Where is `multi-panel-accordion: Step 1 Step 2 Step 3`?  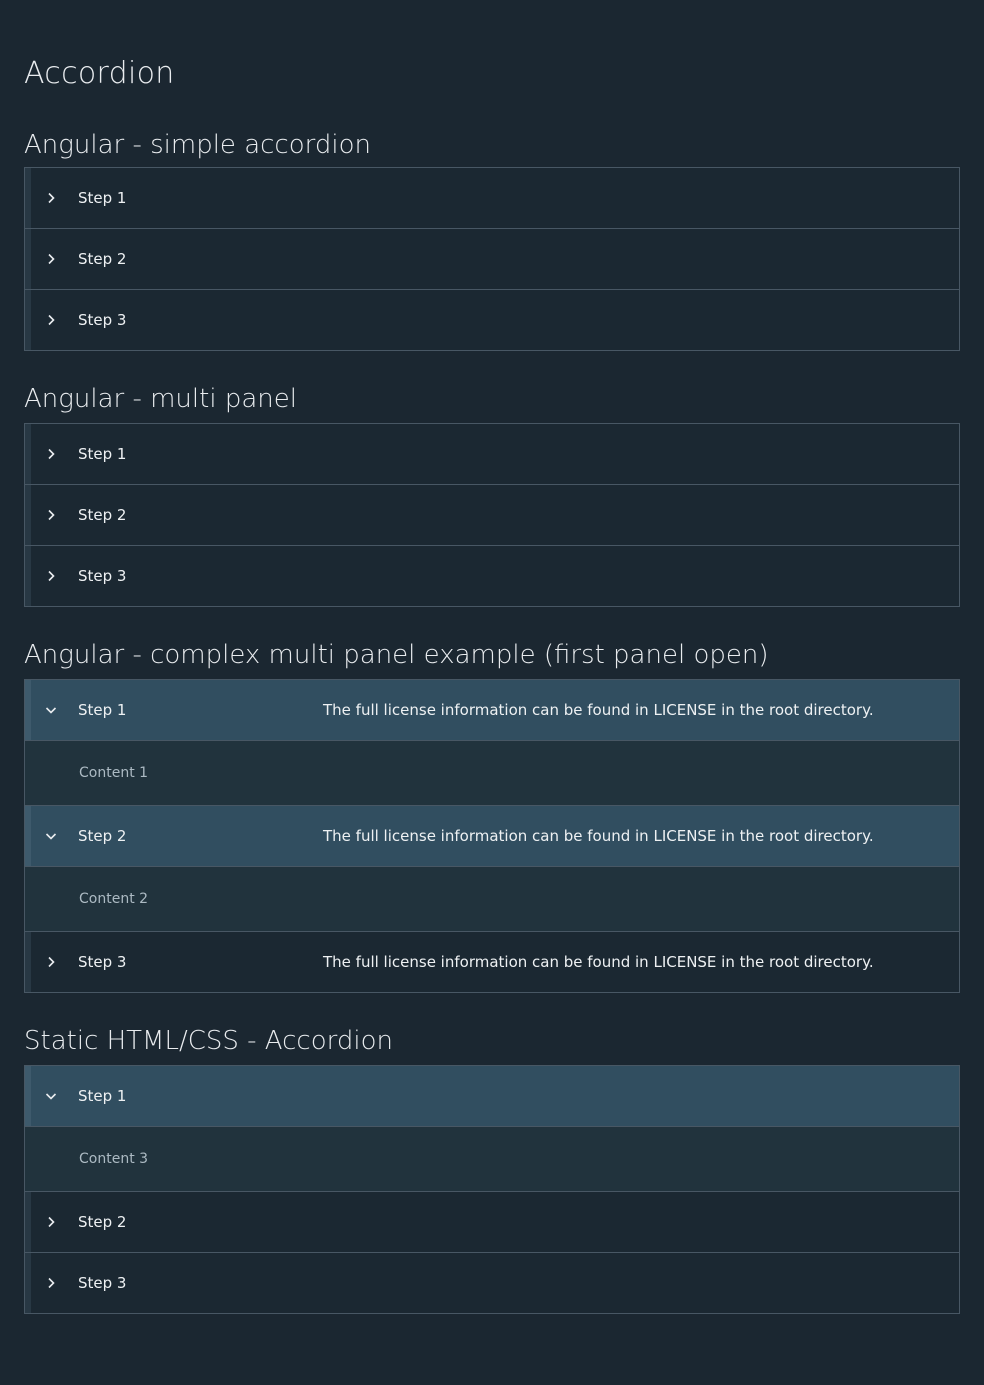
multi-panel-accordion: Step 1 Step 2 Step 3 is located at coordinates (492, 515).